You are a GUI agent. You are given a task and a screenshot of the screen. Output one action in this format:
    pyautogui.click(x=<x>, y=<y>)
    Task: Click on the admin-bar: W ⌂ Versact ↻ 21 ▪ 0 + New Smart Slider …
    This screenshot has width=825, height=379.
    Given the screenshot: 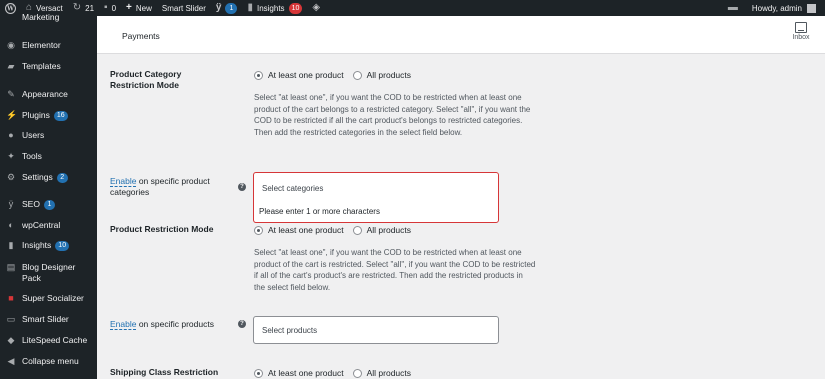 What is the action you would take?
    pyautogui.click(x=412, y=8)
    